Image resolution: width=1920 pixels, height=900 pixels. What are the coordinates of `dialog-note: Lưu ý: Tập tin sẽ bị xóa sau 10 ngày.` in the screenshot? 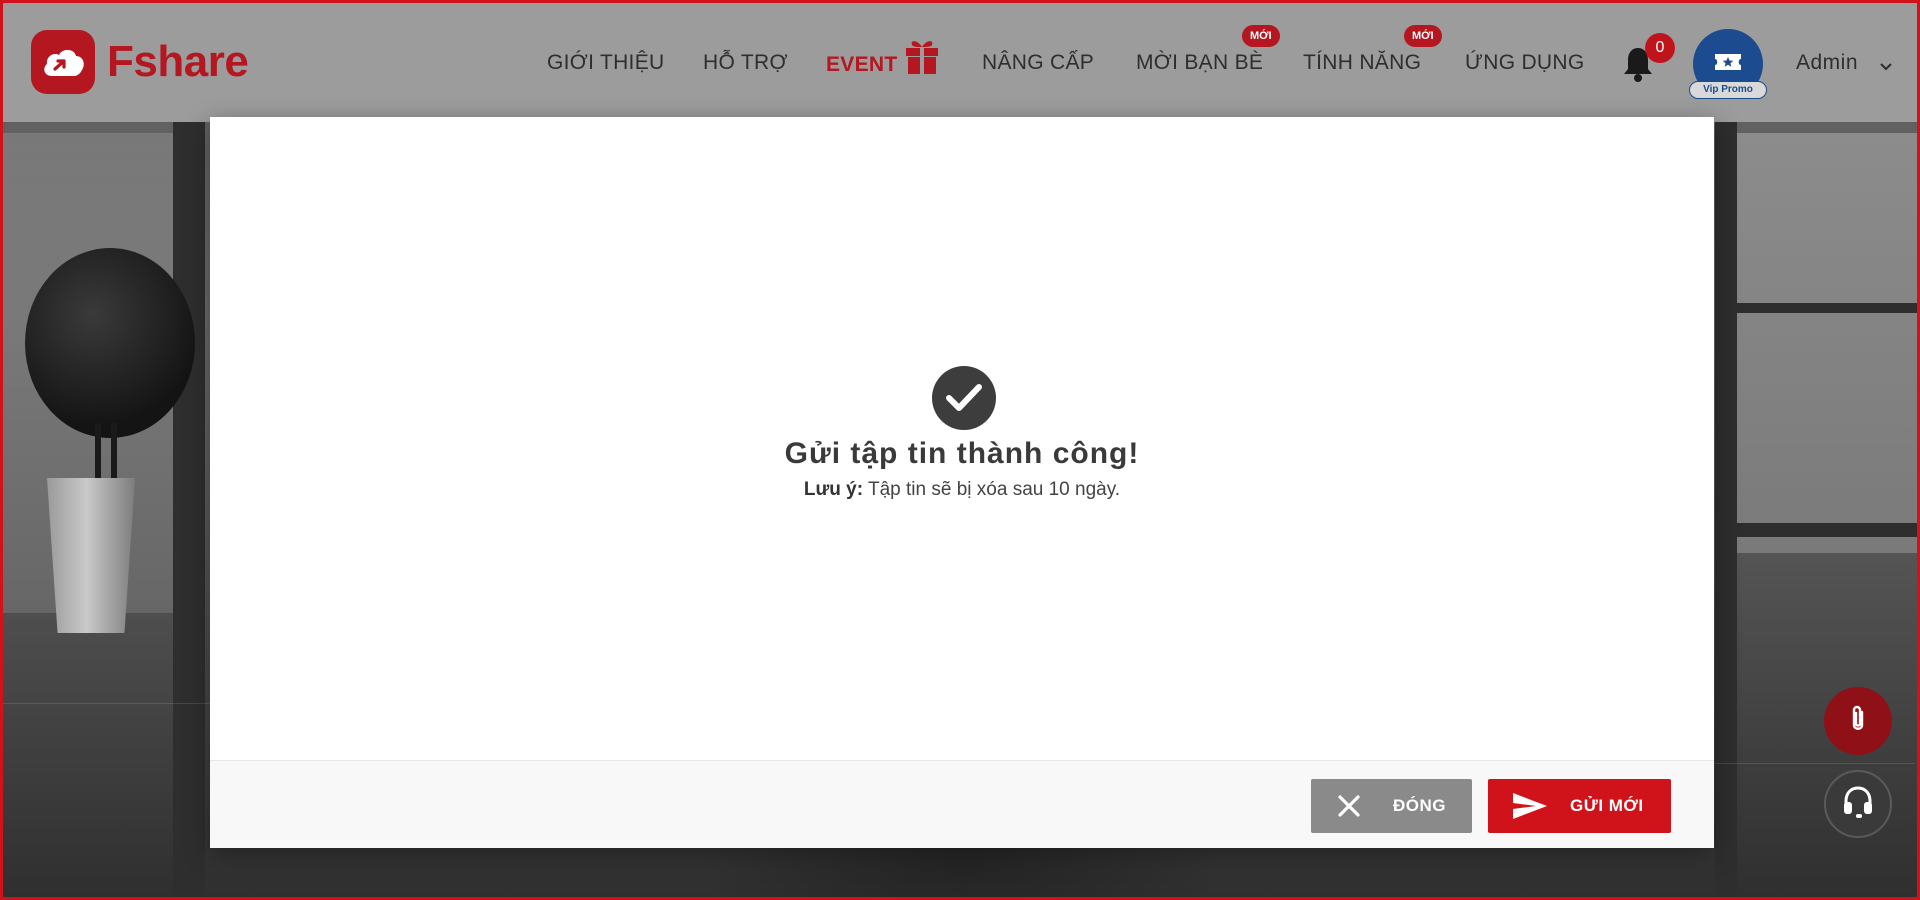 It's located at (962, 490).